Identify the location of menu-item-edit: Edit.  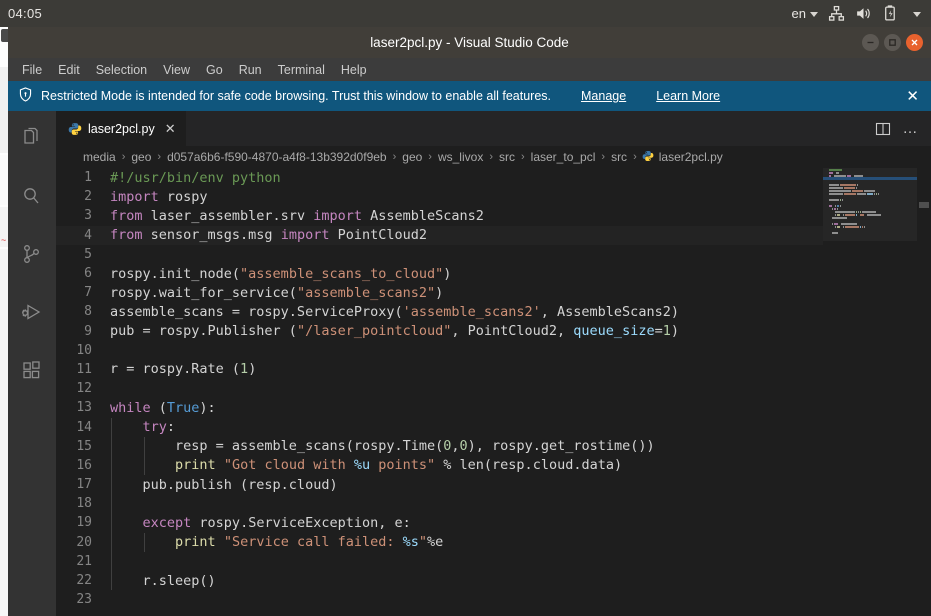
(69, 70).